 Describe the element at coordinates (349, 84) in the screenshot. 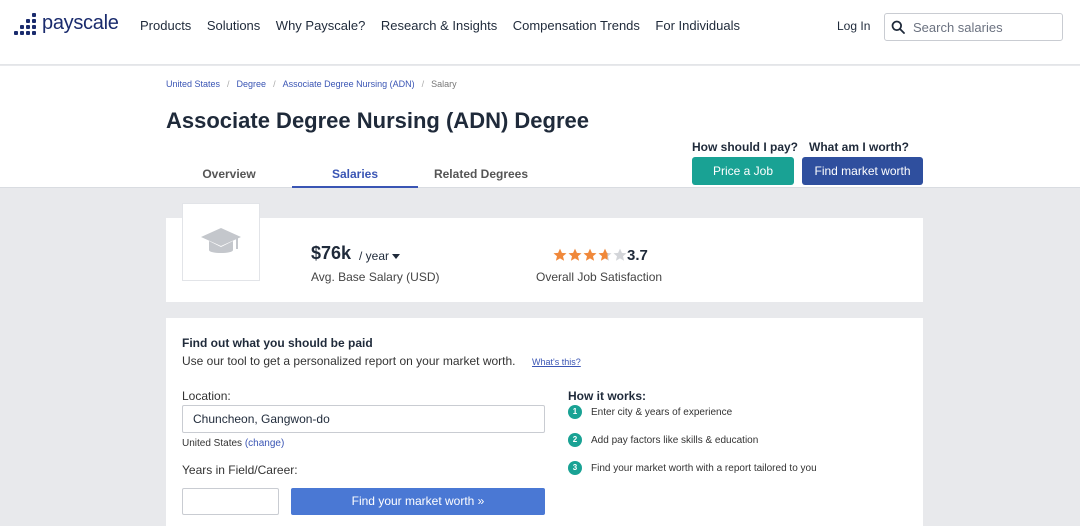

I see `breadcrumb-adn: Associate Degree Nursing (ADN)` at that location.